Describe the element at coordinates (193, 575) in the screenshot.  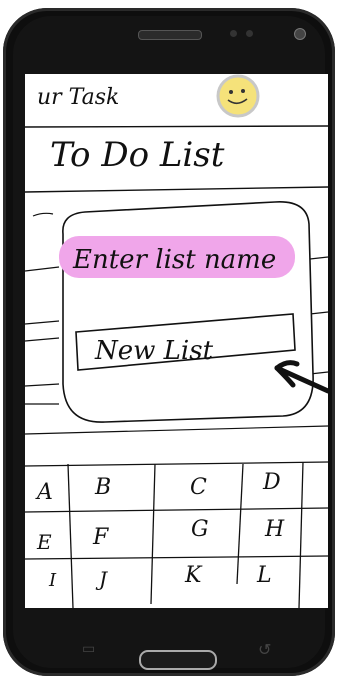
I see `grid-cell: K` at that location.